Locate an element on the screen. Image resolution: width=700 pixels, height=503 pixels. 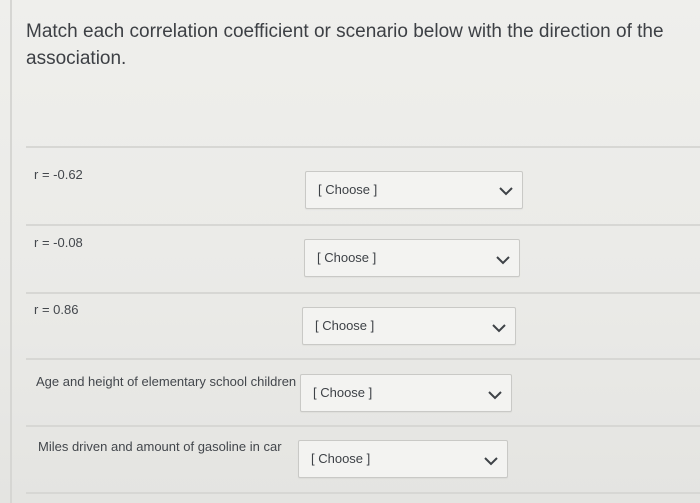
item-label: r = 0.86 is located at coordinates (56, 309).